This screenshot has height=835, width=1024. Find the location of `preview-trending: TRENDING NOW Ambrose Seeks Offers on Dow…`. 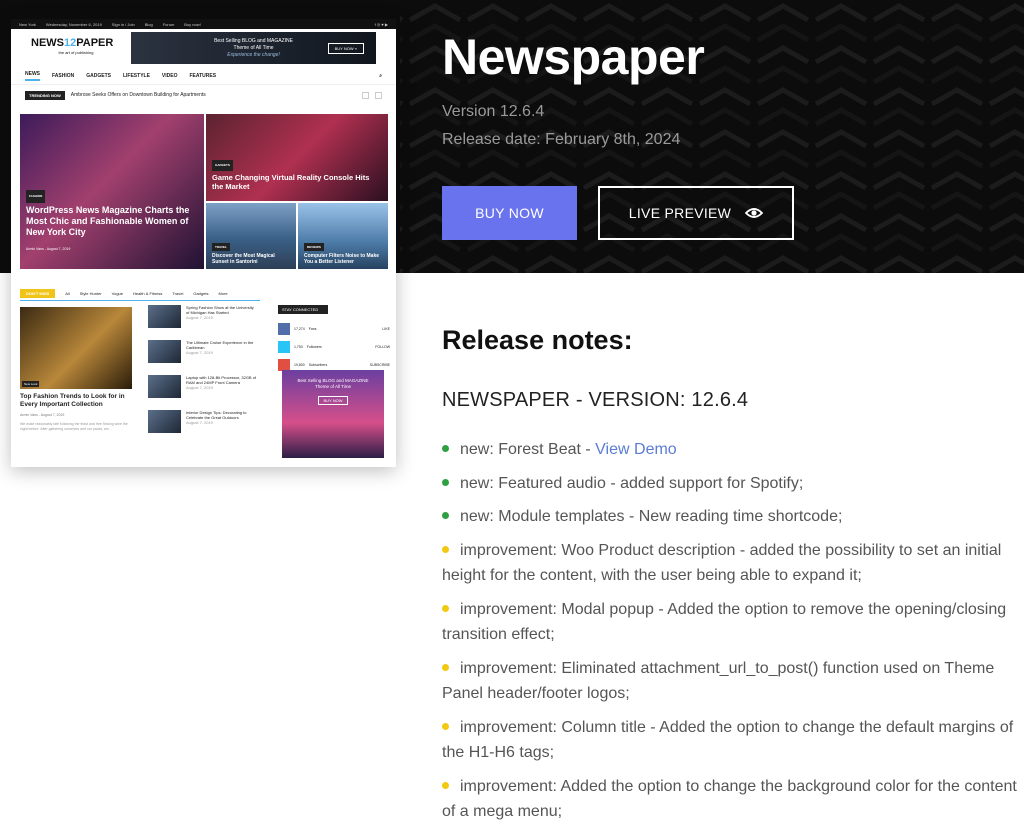

preview-trending: TRENDING NOW Ambrose Seeks Offers on Dow… is located at coordinates (203, 95).